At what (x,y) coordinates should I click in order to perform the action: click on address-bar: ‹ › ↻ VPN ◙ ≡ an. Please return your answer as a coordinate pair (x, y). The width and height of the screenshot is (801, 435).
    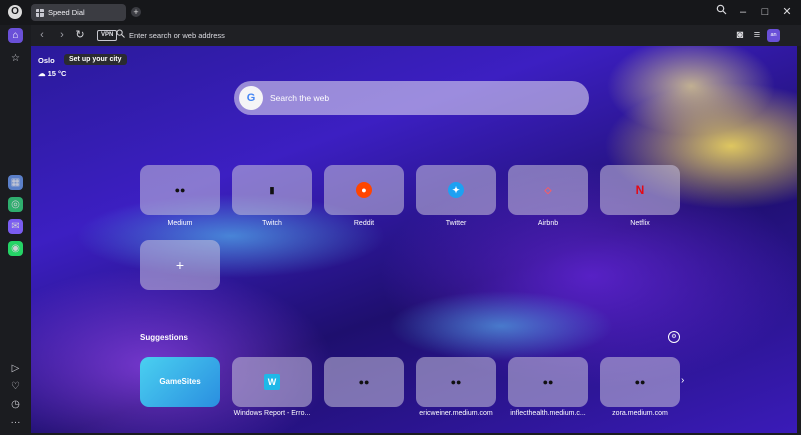
    Looking at the image, I should click on (416, 35).